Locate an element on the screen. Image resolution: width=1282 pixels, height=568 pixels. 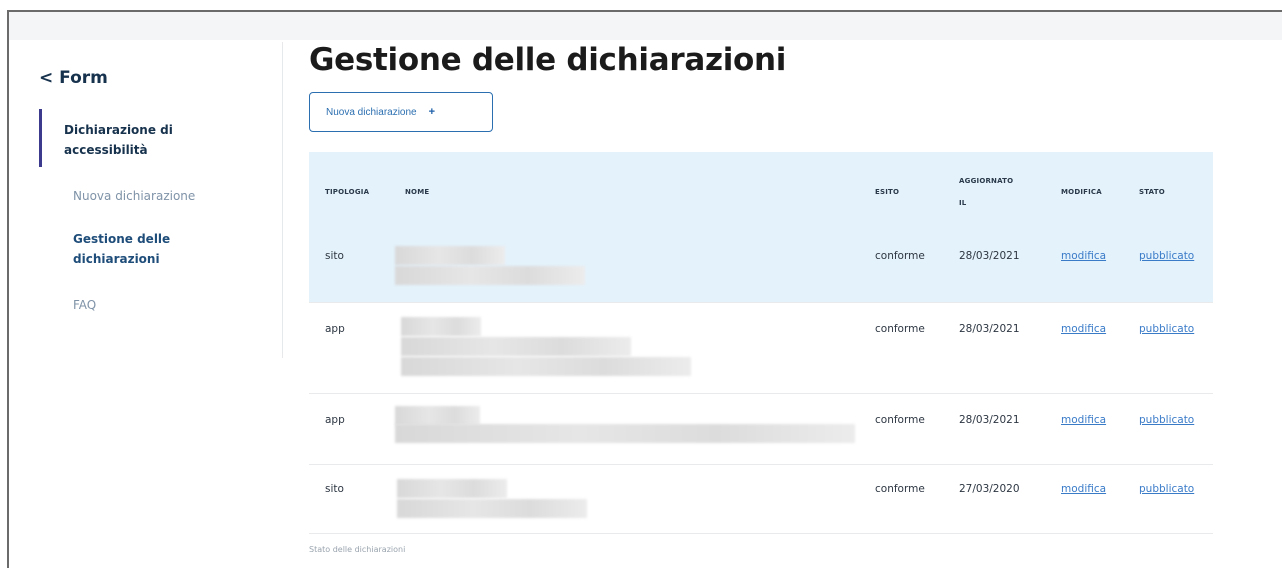
plus-icon: + is located at coordinates (432, 112).